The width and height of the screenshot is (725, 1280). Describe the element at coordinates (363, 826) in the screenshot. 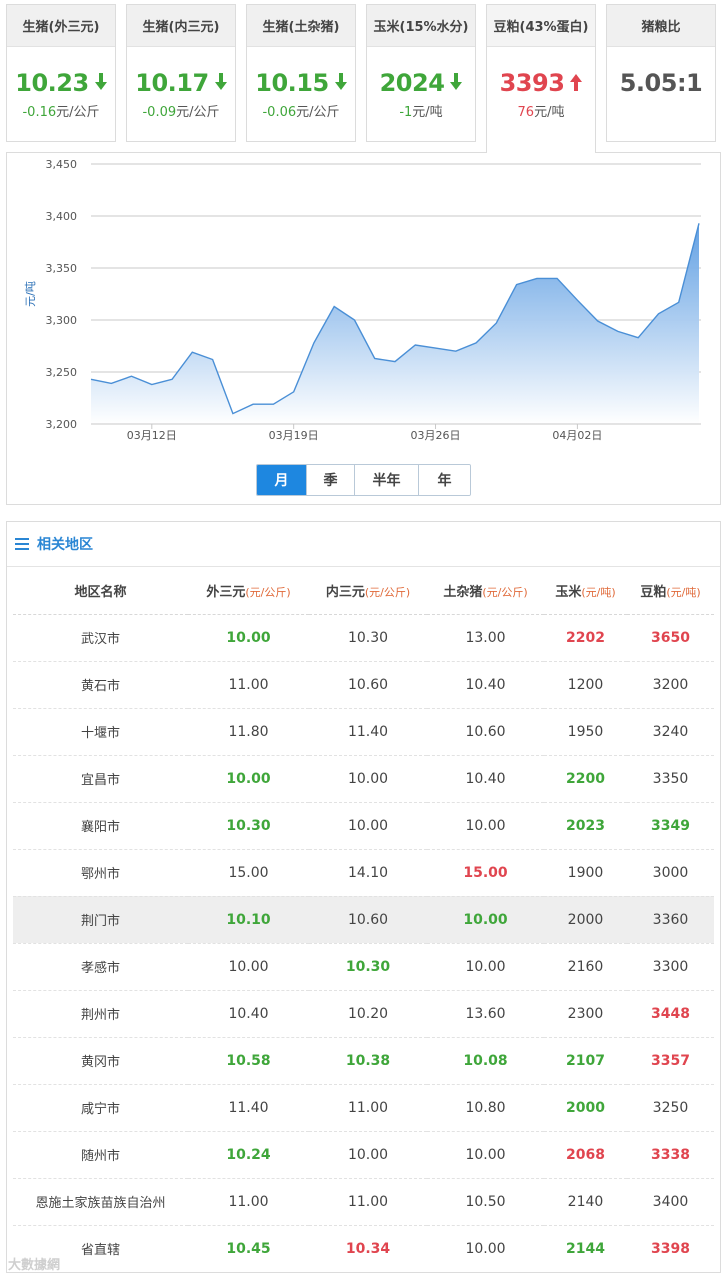

I see `table-row: 襄阳市 10.30 10.00 10.00 2023 3349` at that location.